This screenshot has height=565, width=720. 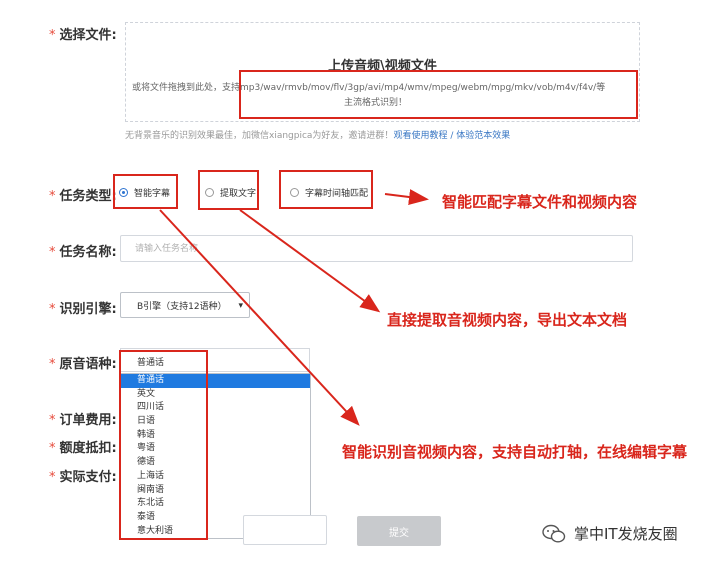 What do you see at coordinates (540, 202) in the screenshot?
I see `annotation-smart-match: 智能匹配字幕文件和视频内容` at bounding box center [540, 202].